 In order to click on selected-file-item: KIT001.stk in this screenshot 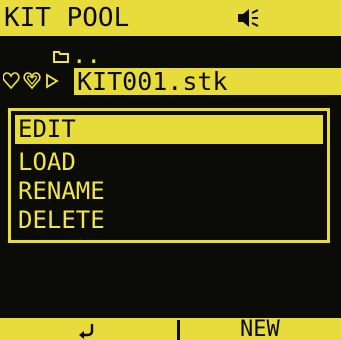, I will do `click(207, 81)`.